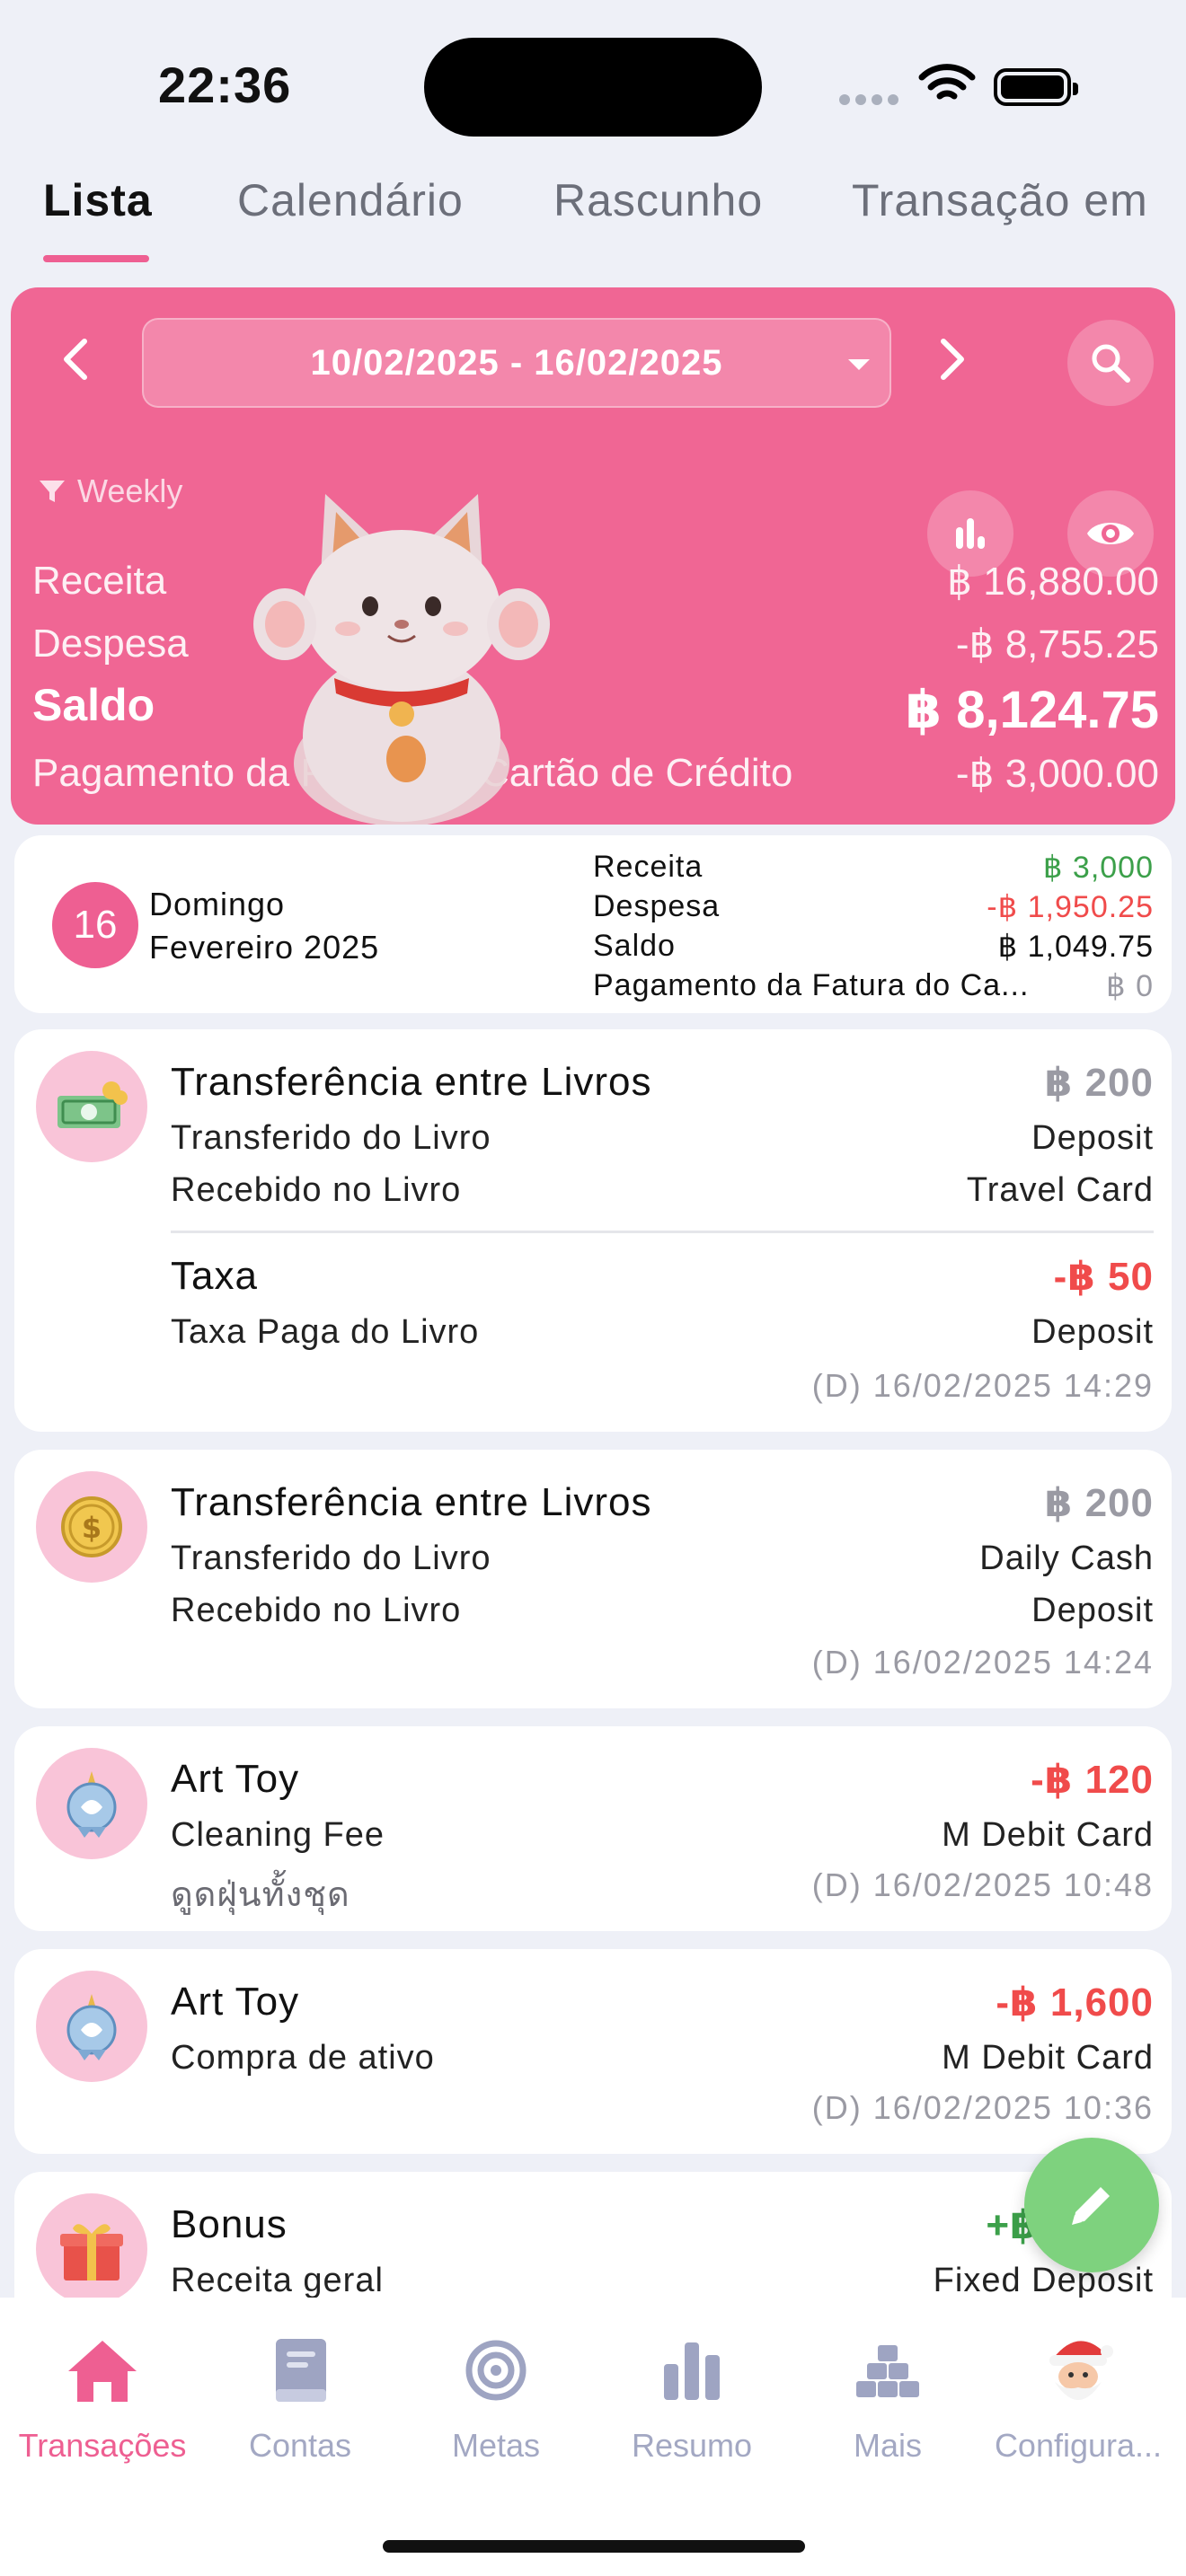  I want to click on wifi-icon, so click(947, 82).